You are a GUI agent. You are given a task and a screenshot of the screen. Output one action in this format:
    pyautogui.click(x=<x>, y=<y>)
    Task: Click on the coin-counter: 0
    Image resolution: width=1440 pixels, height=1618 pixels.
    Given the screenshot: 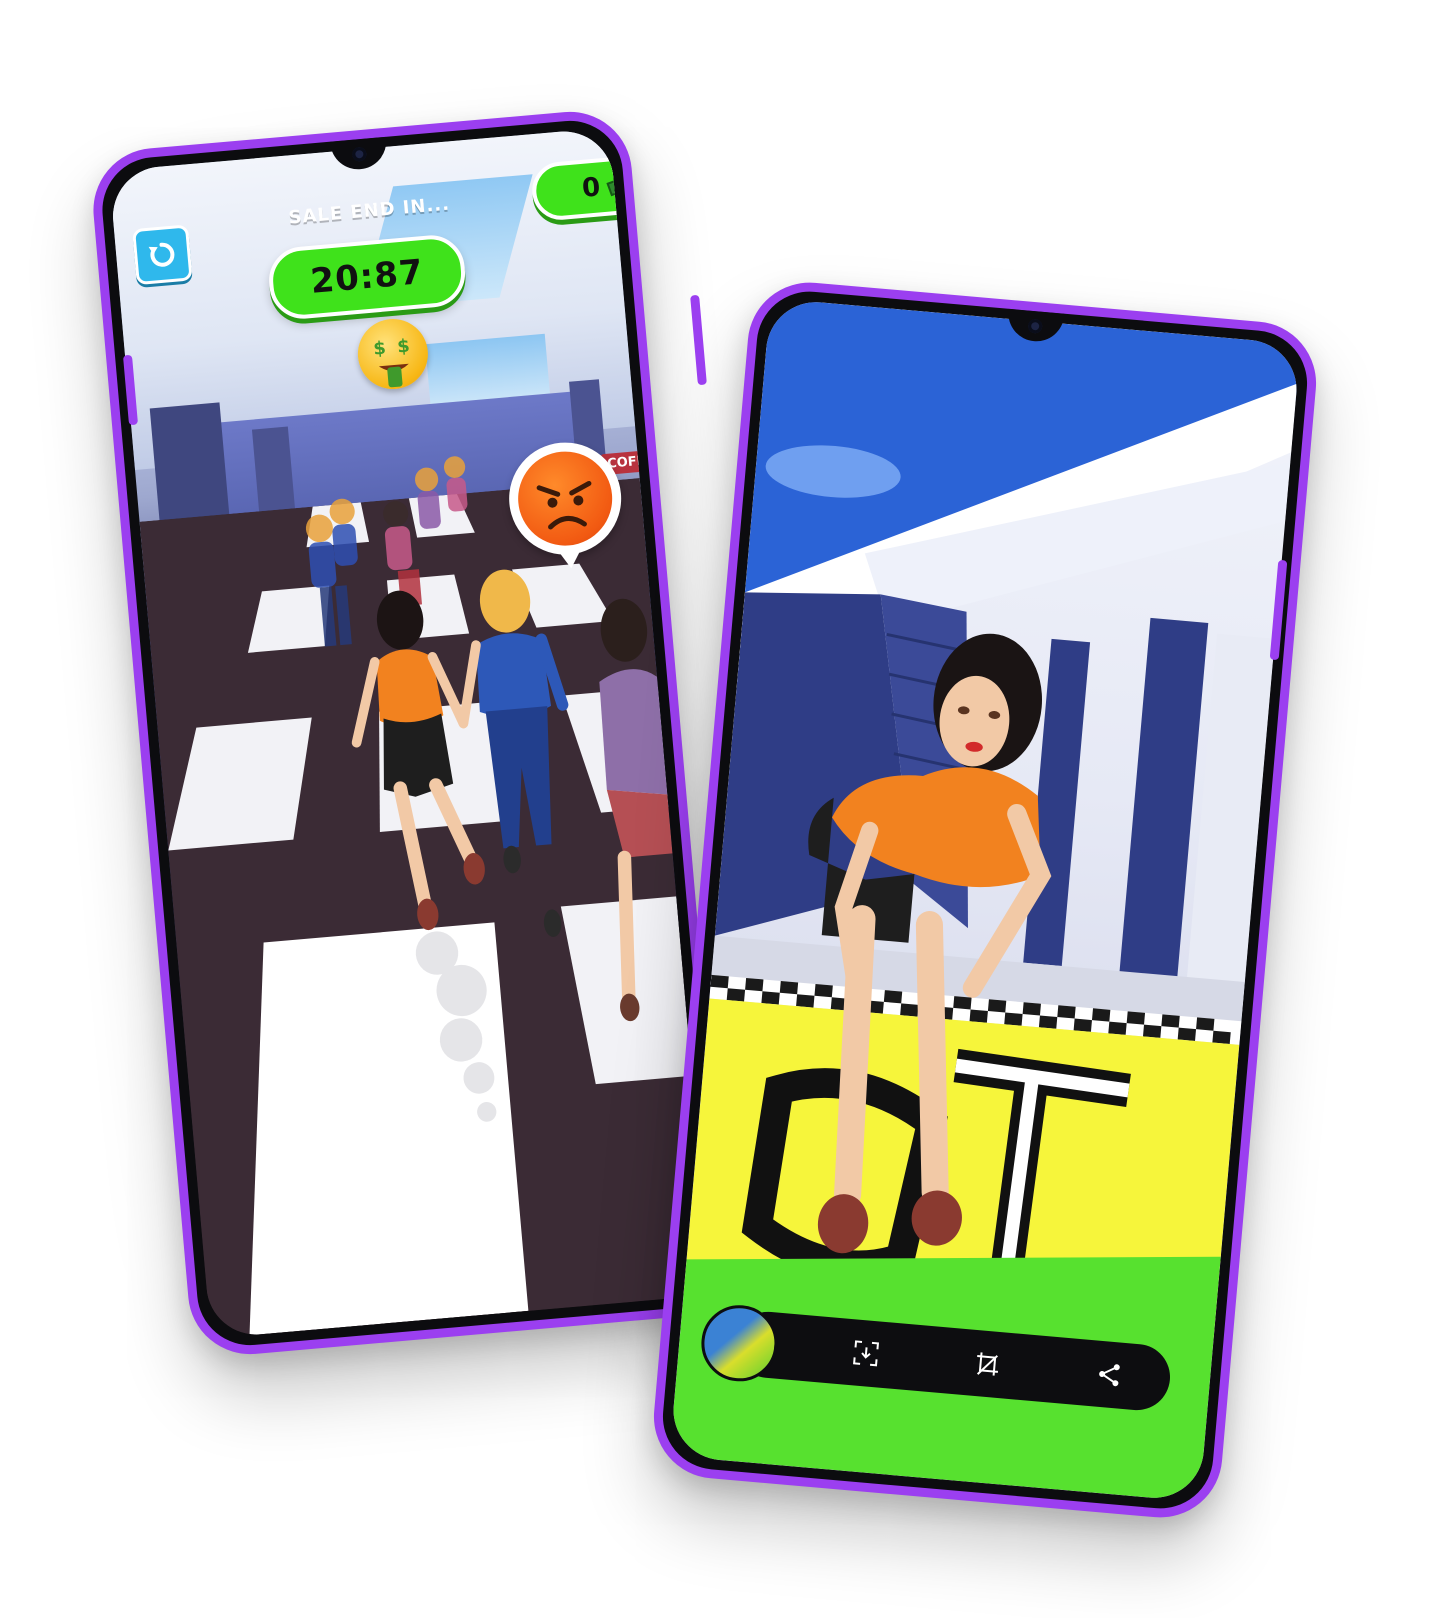 What is the action you would take?
    pyautogui.click(x=602, y=187)
    